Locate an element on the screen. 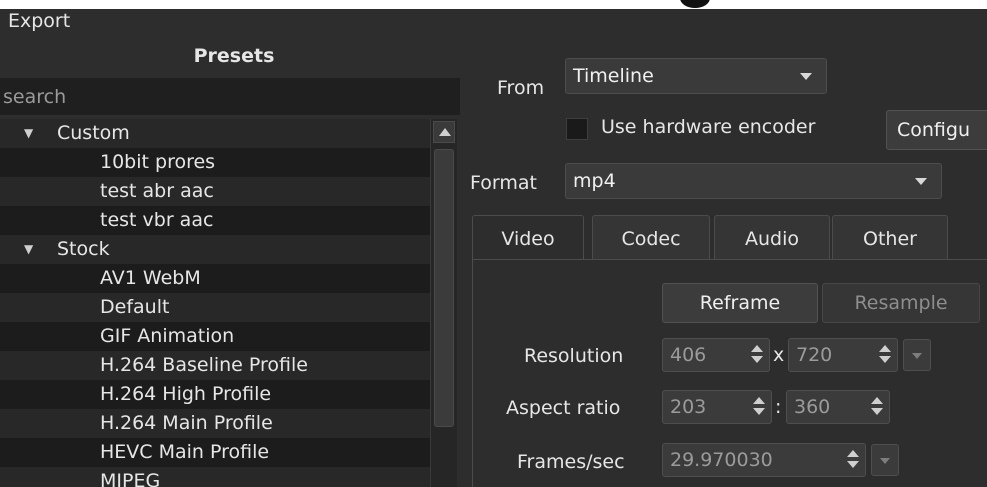  window-title-strip is located at coordinates (493, 4).